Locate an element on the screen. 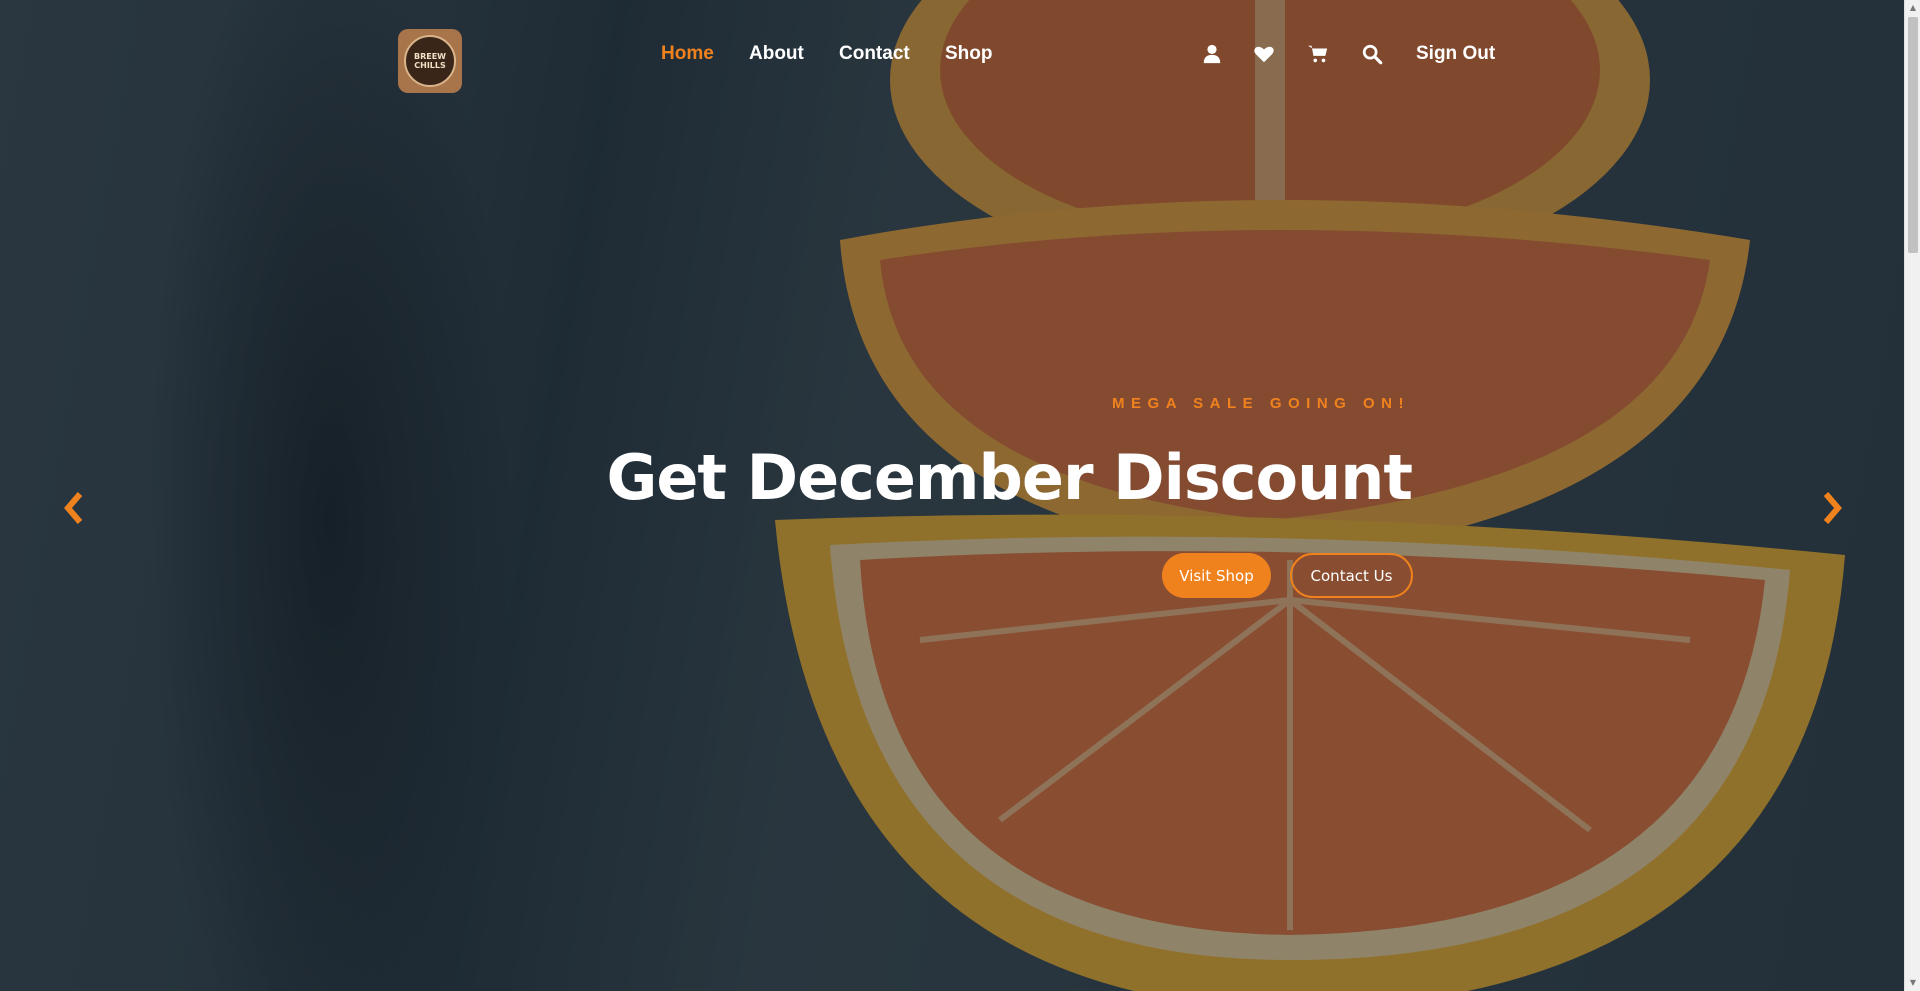  chevron-right-icon is located at coordinates (1833, 508).